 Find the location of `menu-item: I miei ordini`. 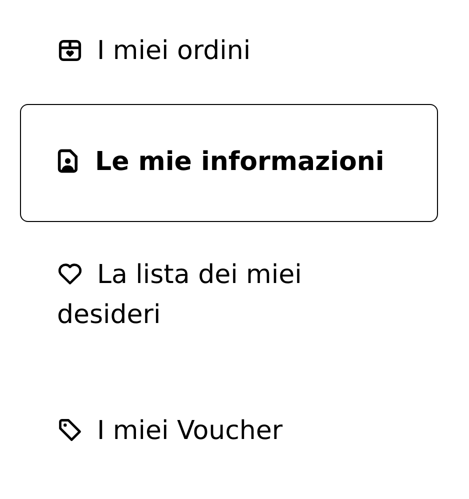

menu-item: I miei ordini is located at coordinates (222, 51).